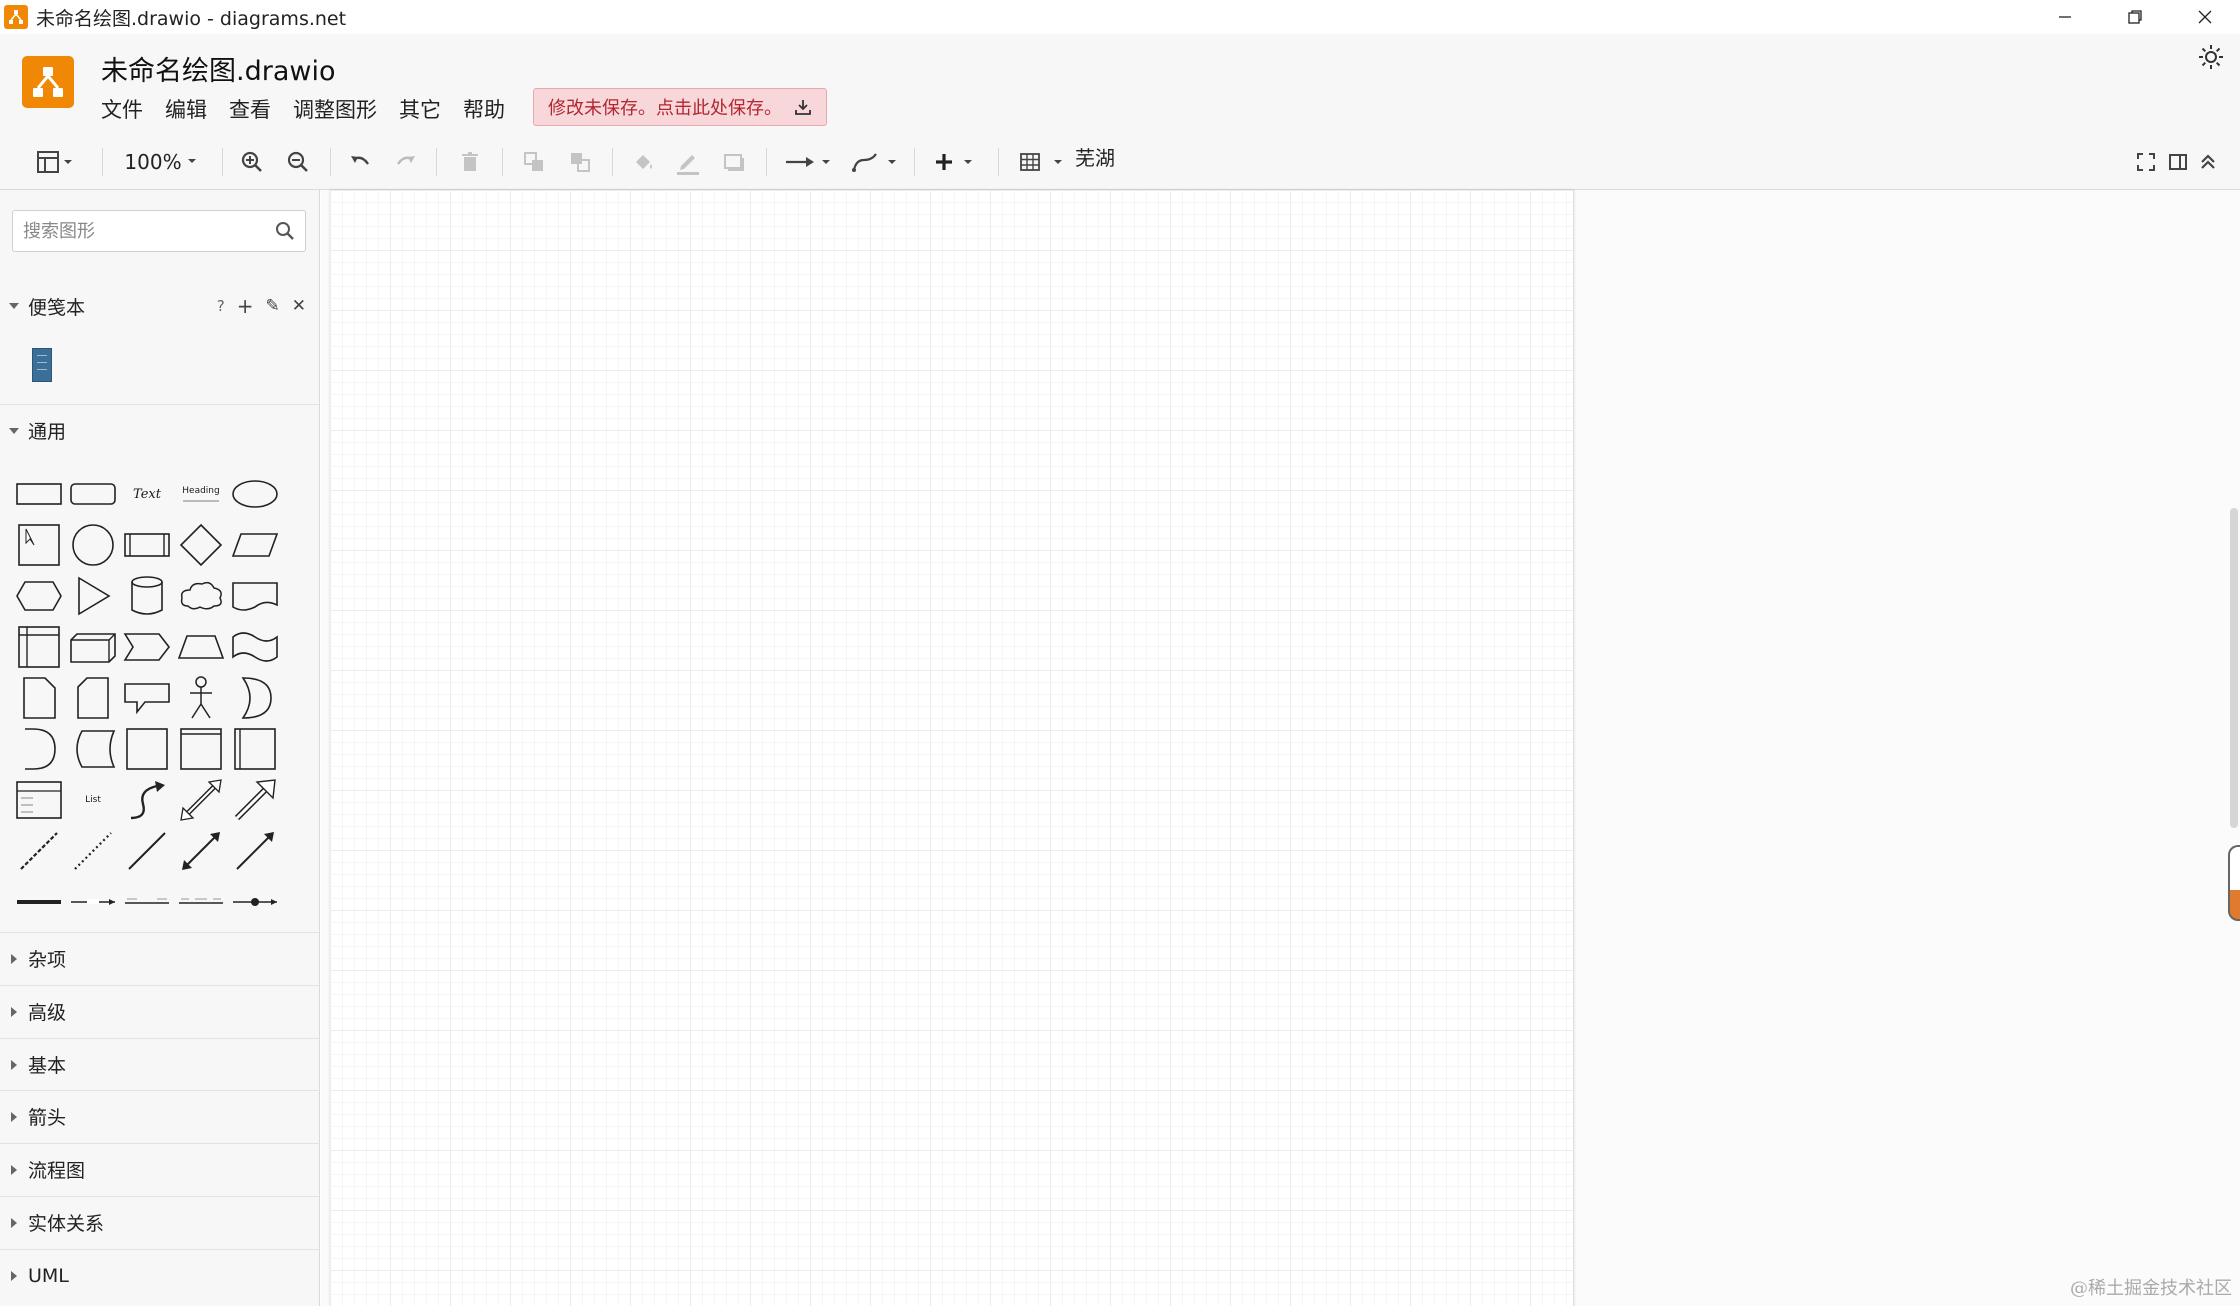 The image size is (2240, 1306). I want to click on ellipse-shape, so click(255, 494).